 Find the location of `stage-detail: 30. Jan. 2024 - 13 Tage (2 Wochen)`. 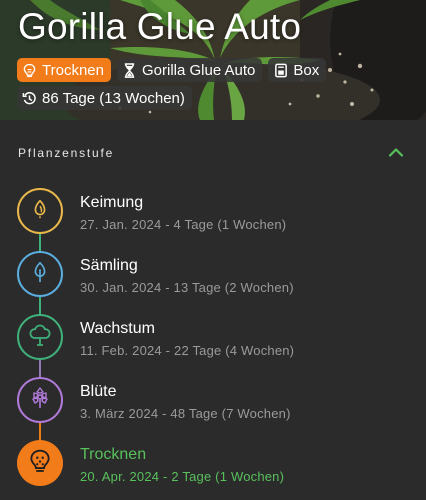

stage-detail: 30. Jan. 2024 - 13 Tage (2 Wochen) is located at coordinates (187, 287).